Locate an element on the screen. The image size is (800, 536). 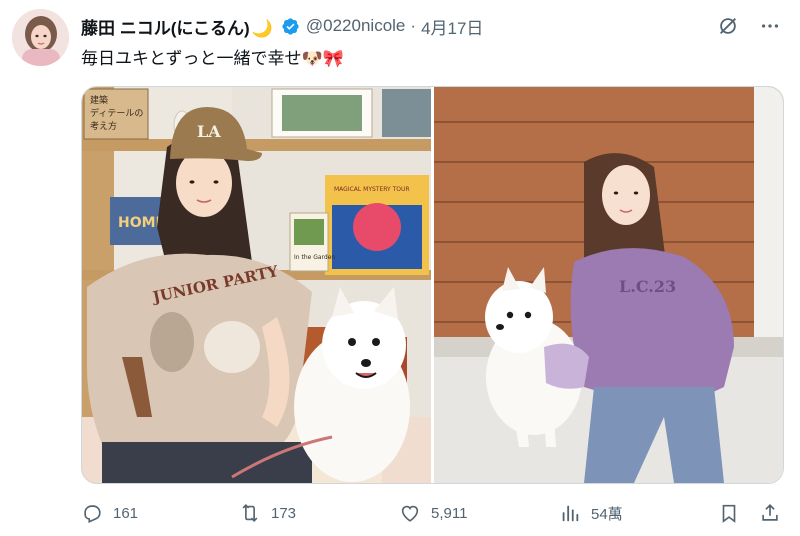
retweet-icon is located at coordinates (250, 513).